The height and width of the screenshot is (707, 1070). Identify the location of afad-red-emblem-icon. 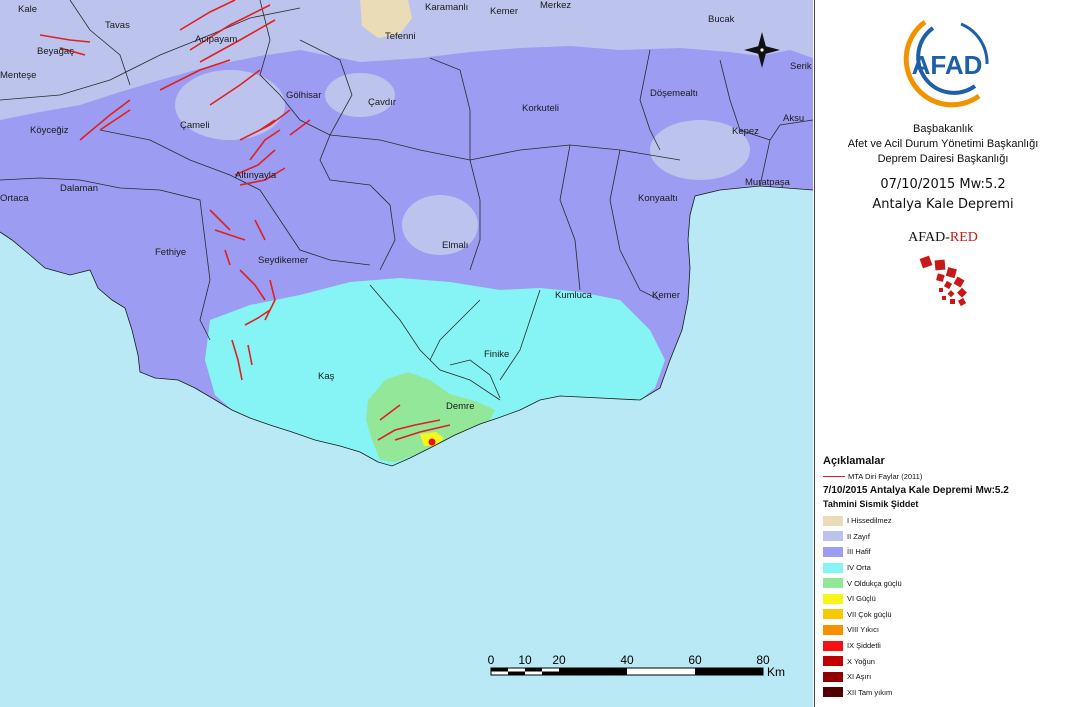
(943, 281).